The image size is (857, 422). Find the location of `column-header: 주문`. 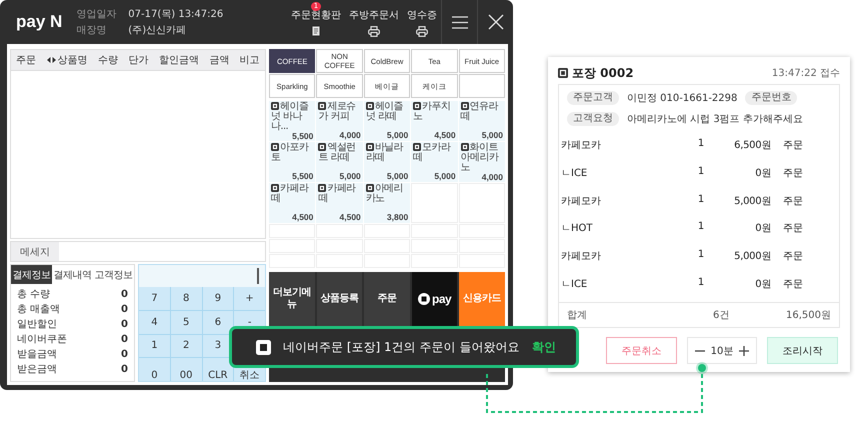

column-header: 주문 is located at coordinates (26, 60).